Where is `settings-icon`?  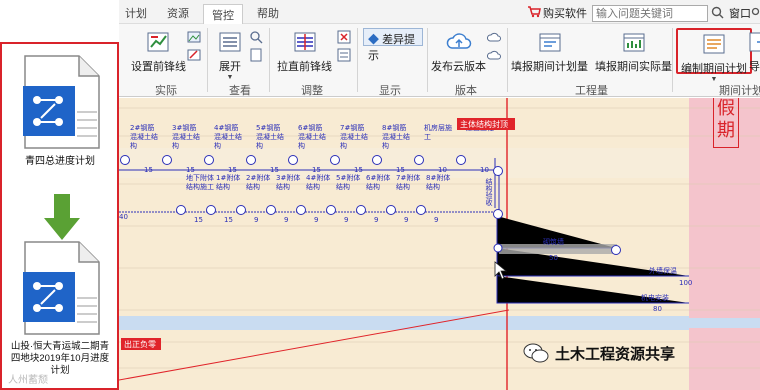
settings-icon is located at coordinates (755, 11).